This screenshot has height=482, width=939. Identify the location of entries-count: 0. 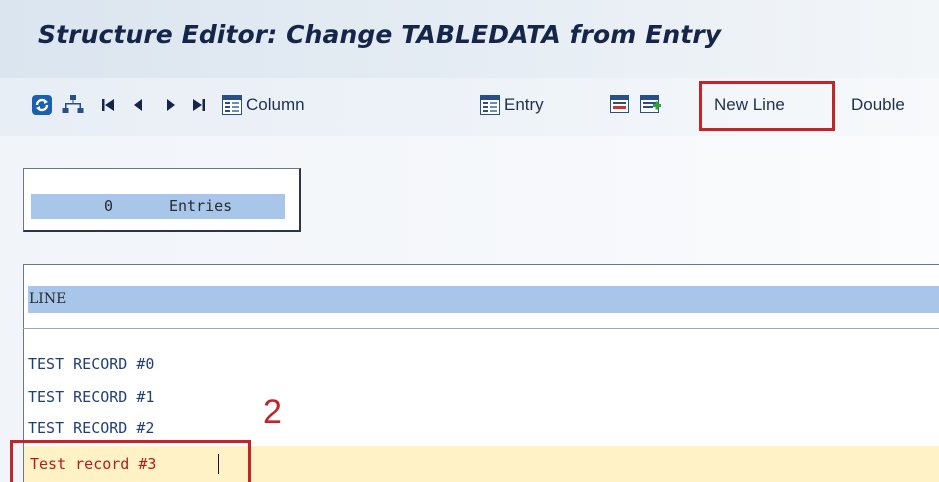
(109, 206).